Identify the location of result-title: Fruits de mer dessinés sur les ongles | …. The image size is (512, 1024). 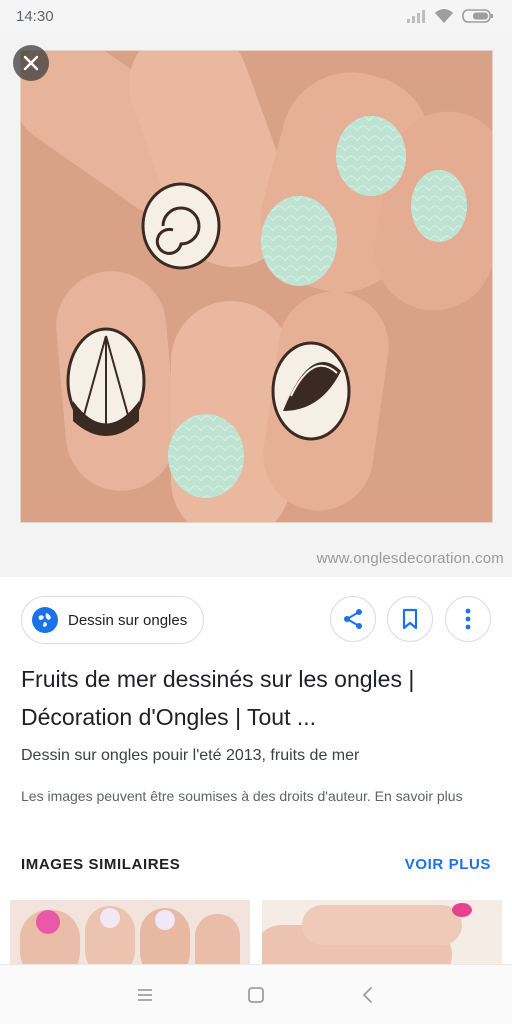
(256, 698).